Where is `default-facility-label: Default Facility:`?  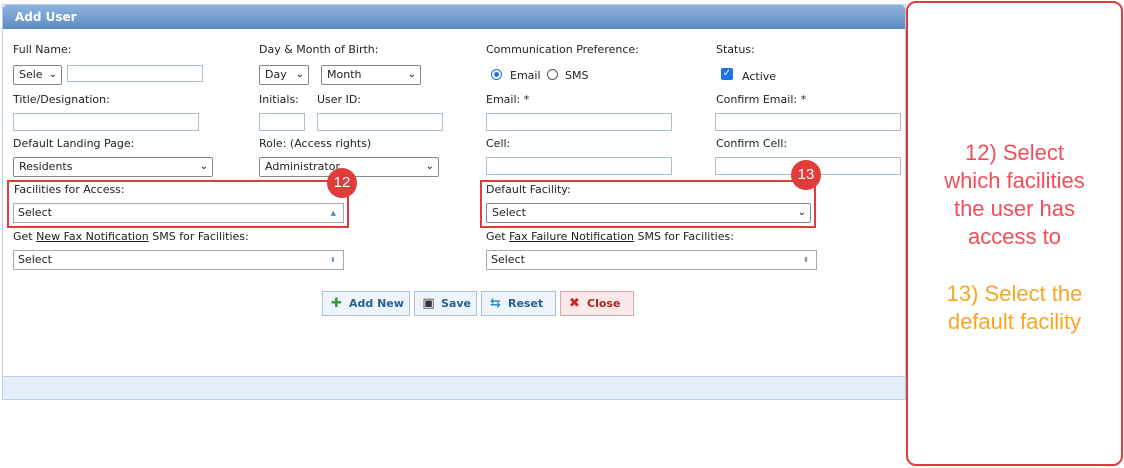
default-facility-label: Default Facility: is located at coordinates (528, 189).